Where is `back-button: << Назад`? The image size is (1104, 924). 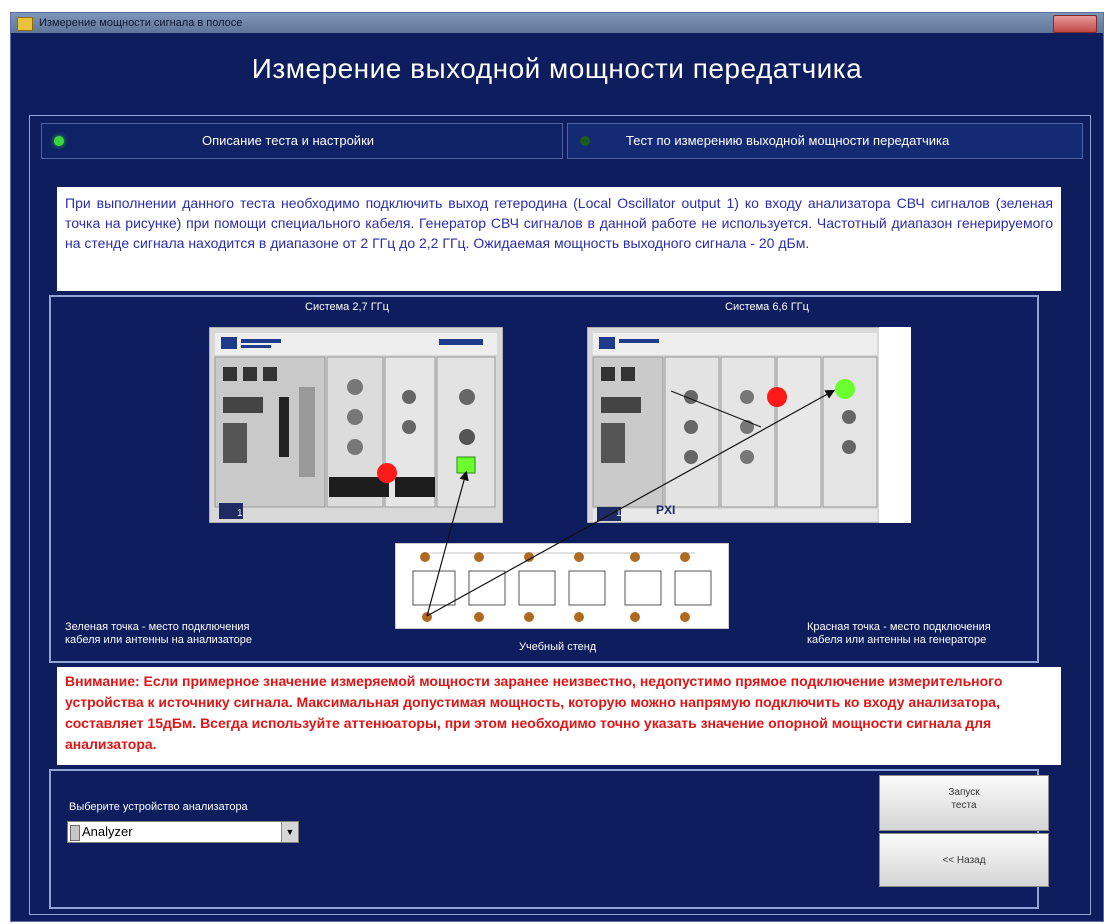
back-button: << Назад is located at coordinates (964, 860).